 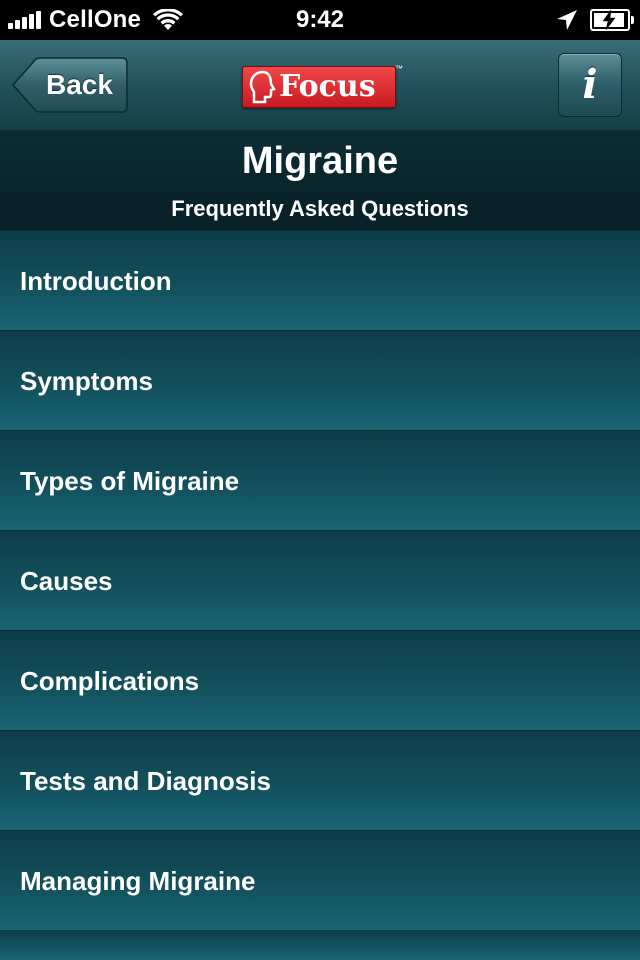 I want to click on faq-item-managing-migraine: Managing Migraine, so click(x=320, y=880).